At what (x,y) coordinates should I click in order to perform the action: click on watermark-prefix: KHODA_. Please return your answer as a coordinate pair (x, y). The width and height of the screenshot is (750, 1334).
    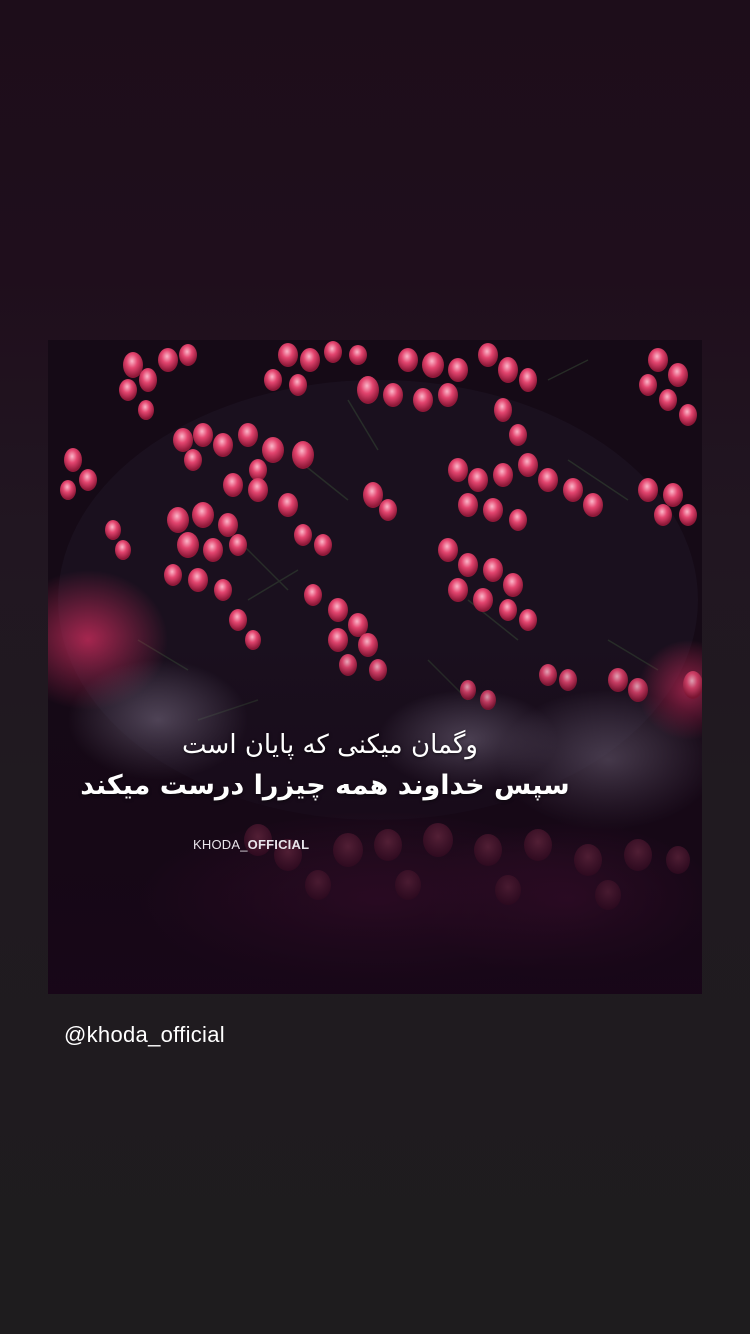
    Looking at the image, I should click on (220, 844).